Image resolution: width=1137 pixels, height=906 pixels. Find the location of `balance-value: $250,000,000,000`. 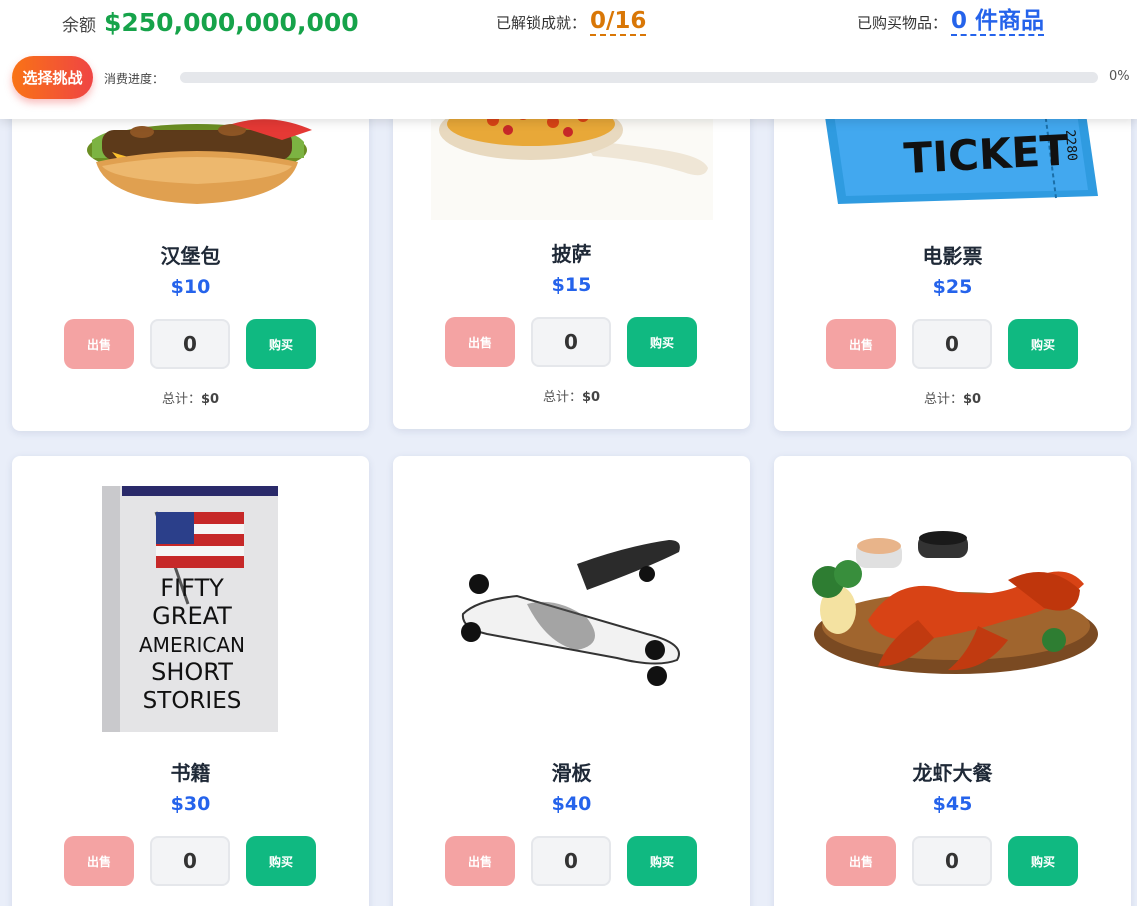

balance-value: $250,000,000,000 is located at coordinates (231, 22).